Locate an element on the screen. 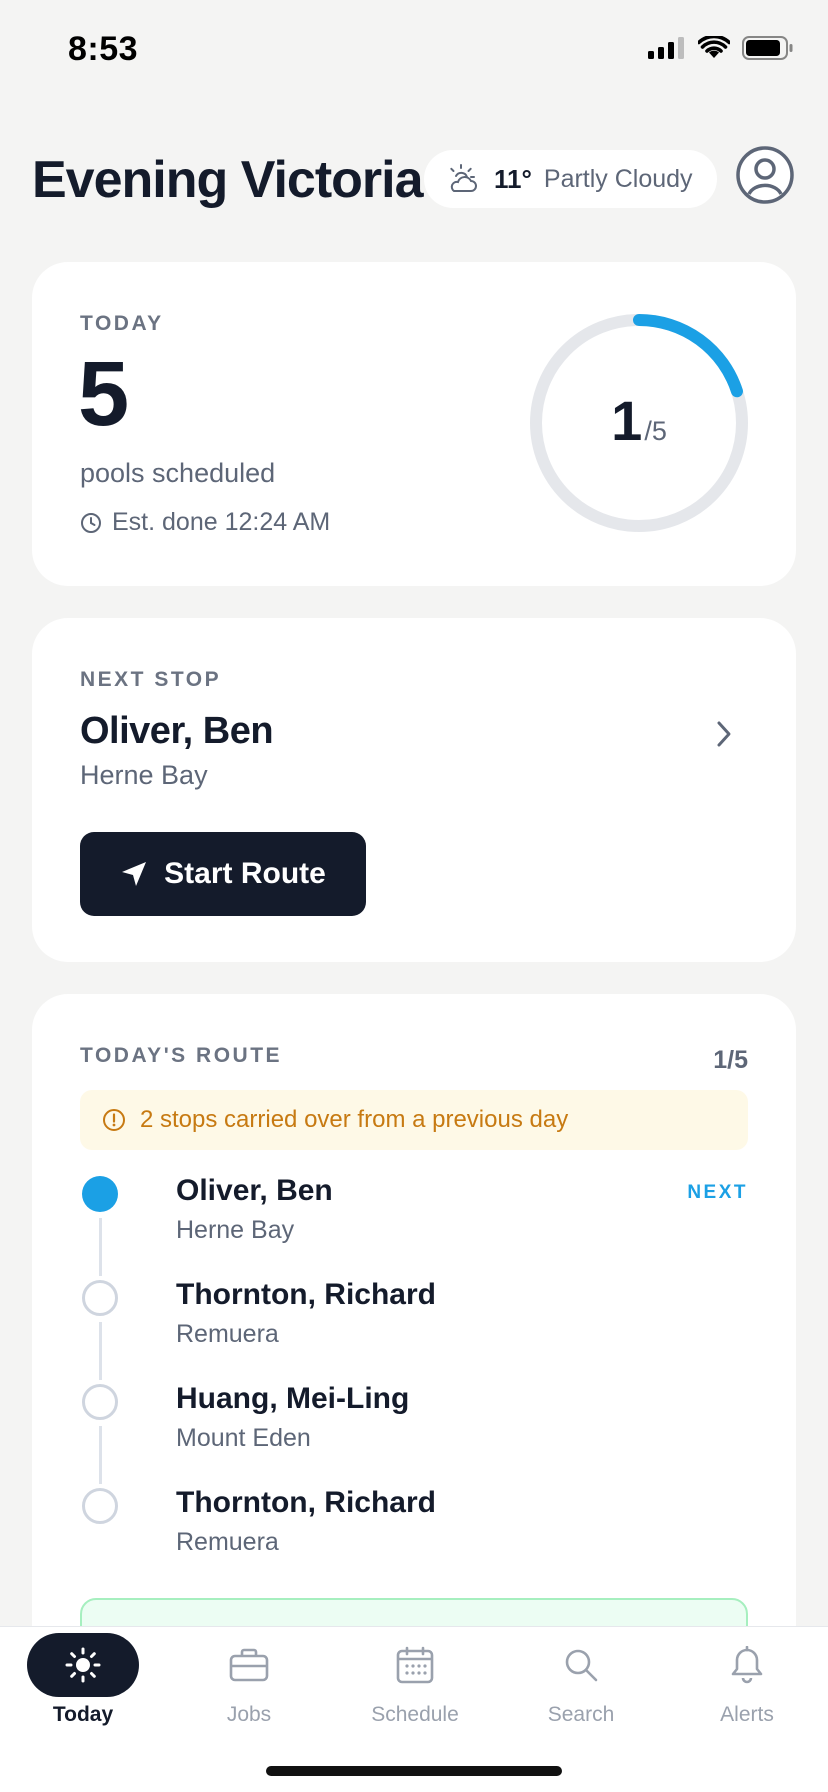 The image size is (828, 1792). route-stop: Huang, Mei-Ling Mount Eden is located at coordinates (414, 1430).